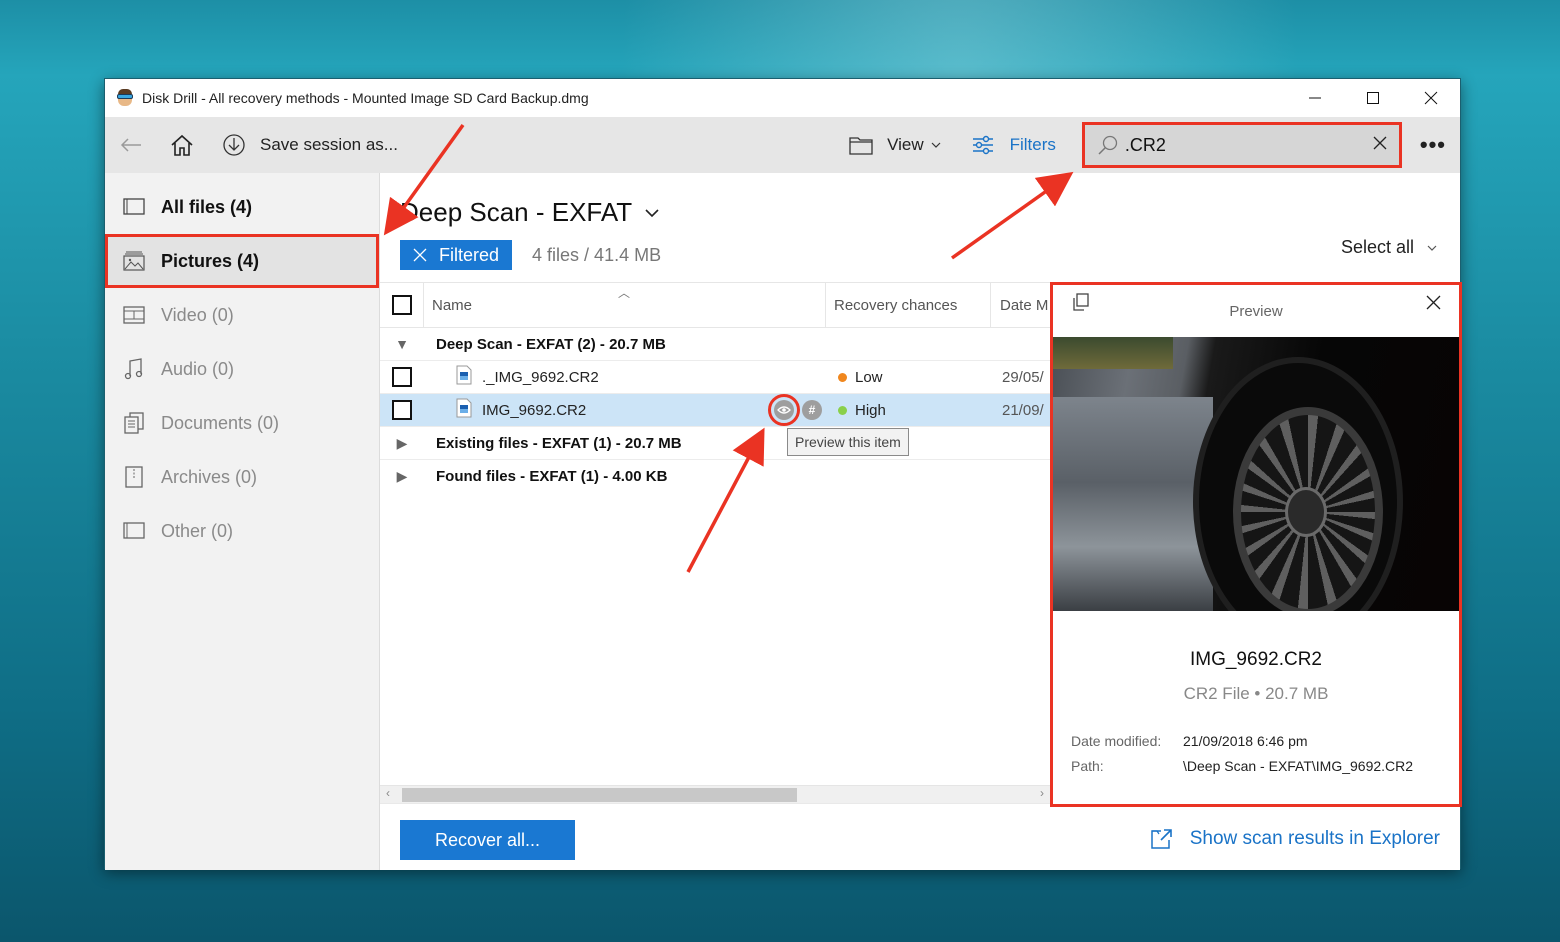 This screenshot has height=942, width=1560. I want to click on sidebar-item-label: Documents (0), so click(220, 422).